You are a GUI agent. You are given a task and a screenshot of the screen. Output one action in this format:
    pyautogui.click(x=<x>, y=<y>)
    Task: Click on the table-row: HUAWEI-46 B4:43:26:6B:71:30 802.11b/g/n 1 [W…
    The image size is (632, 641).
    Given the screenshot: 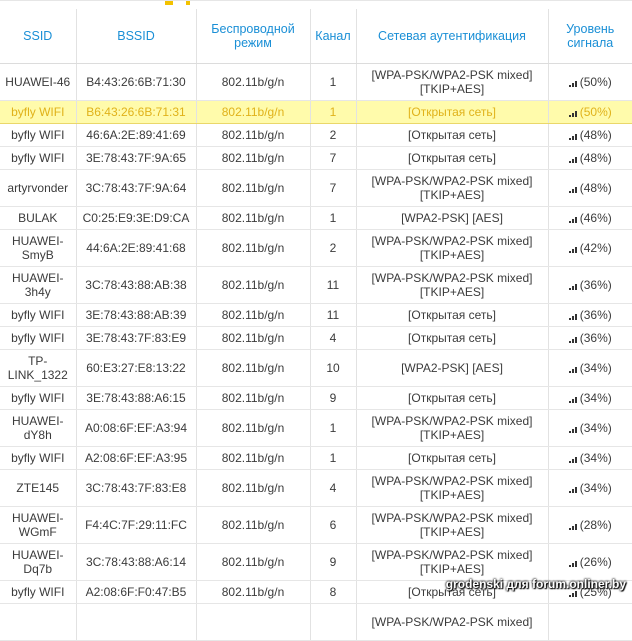 What is the action you would take?
    pyautogui.click(x=316, y=82)
    